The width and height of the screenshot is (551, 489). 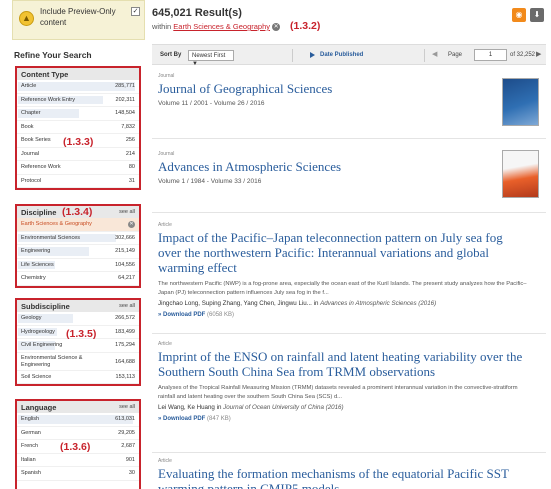 What do you see at coordinates (78, 114) in the screenshot?
I see `facet-item: Chapter 148,504` at bounding box center [78, 114].